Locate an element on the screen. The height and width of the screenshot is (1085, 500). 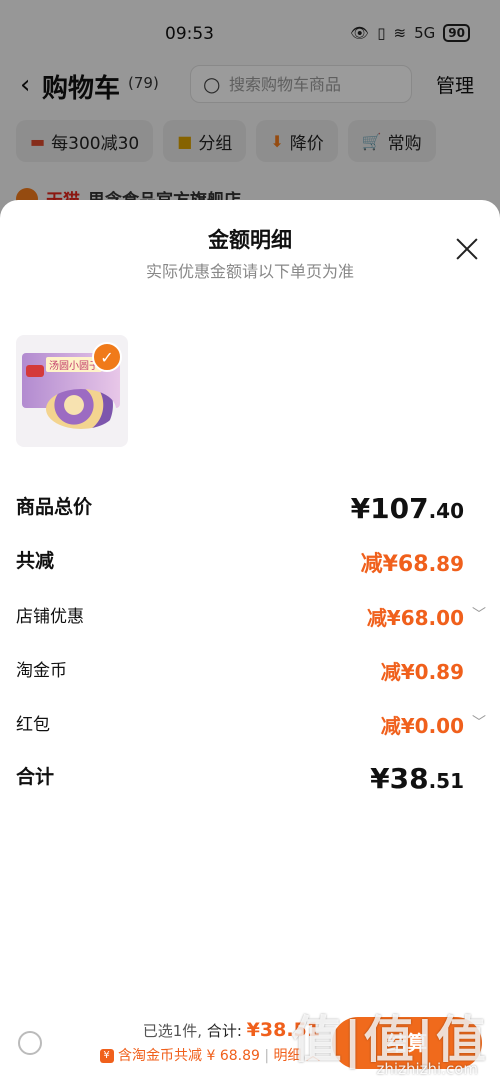
row-total-price: 商品总价 ¥107.40 is located at coordinates (248, 508).